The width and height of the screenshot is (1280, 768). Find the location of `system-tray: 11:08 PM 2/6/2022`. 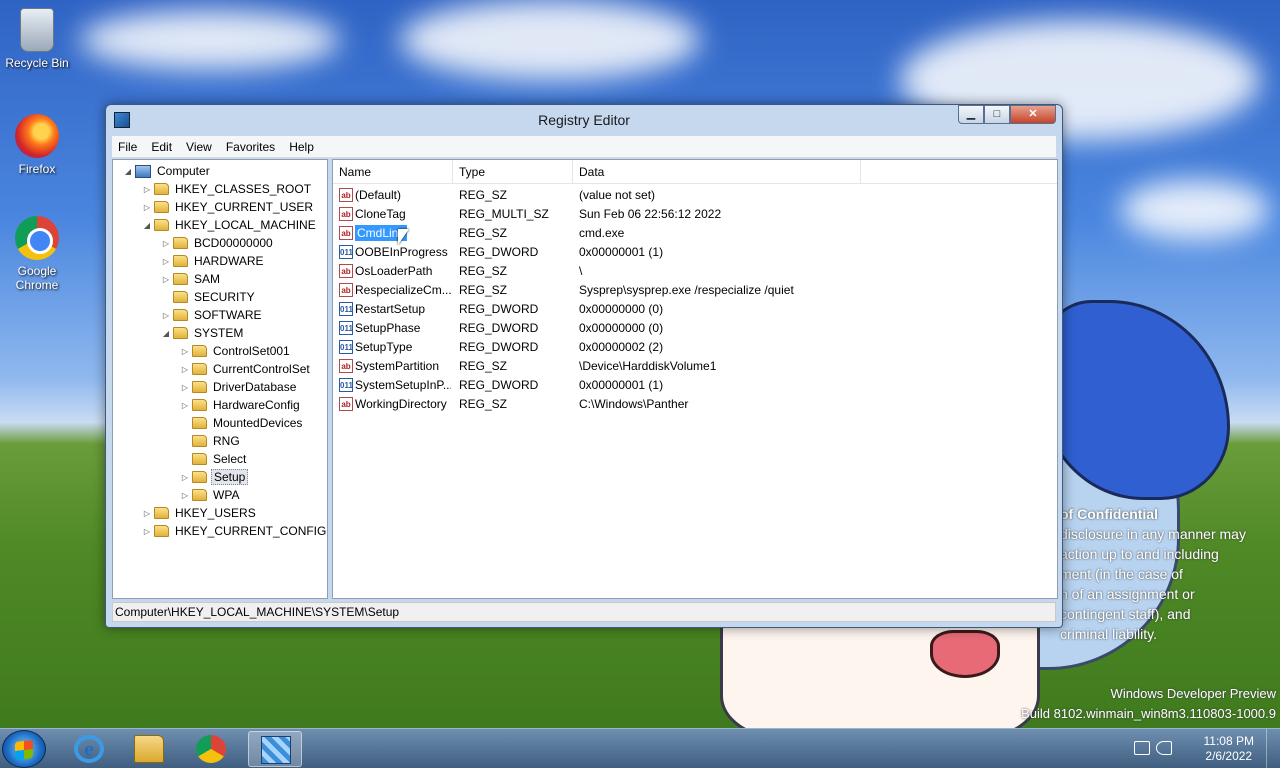

system-tray: 11:08 PM 2/6/2022 is located at coordinates (1205, 748).